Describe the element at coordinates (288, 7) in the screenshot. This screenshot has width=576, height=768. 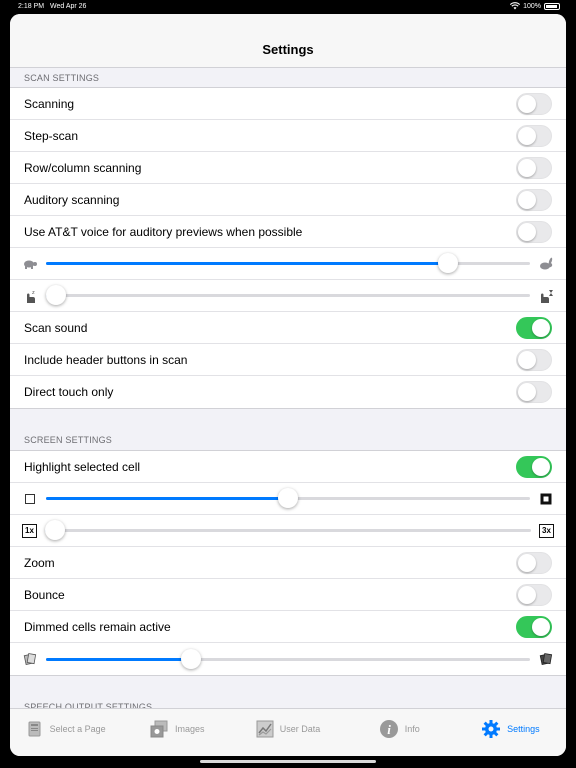
I see `status-bar: 2:18 PM Wed Apr 26 100%` at that location.